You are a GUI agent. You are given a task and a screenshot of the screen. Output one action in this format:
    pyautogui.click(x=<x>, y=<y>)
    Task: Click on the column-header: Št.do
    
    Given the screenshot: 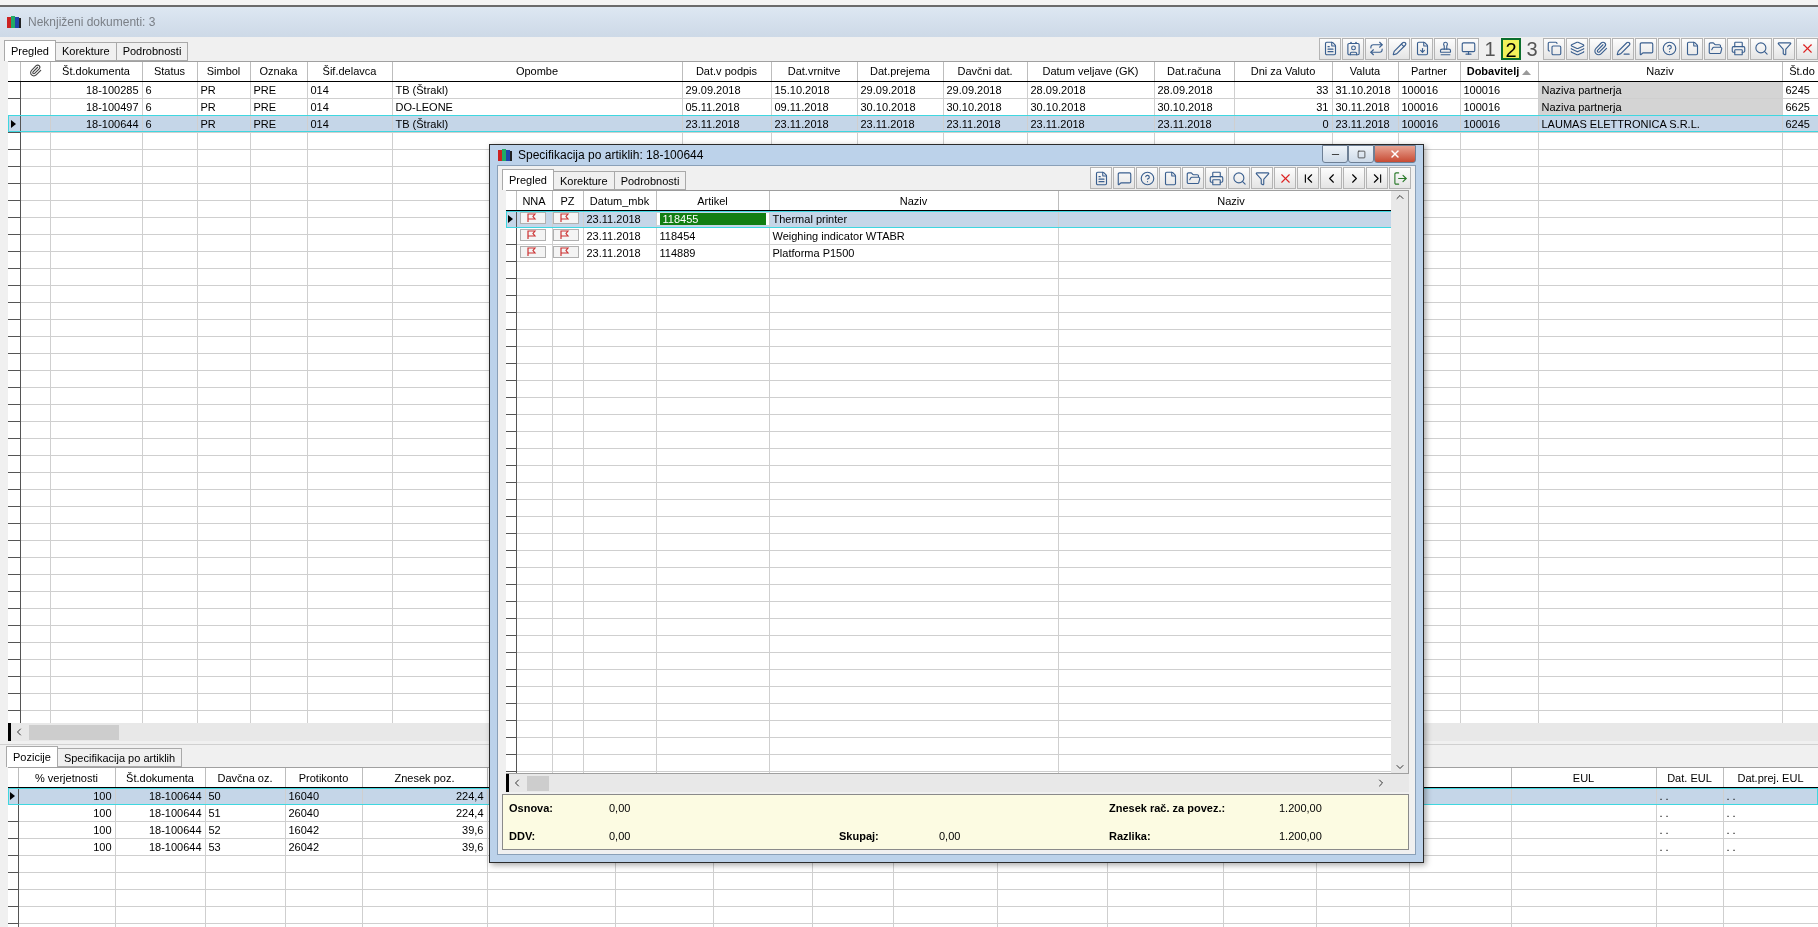 What is the action you would take?
    pyautogui.click(x=1800, y=71)
    